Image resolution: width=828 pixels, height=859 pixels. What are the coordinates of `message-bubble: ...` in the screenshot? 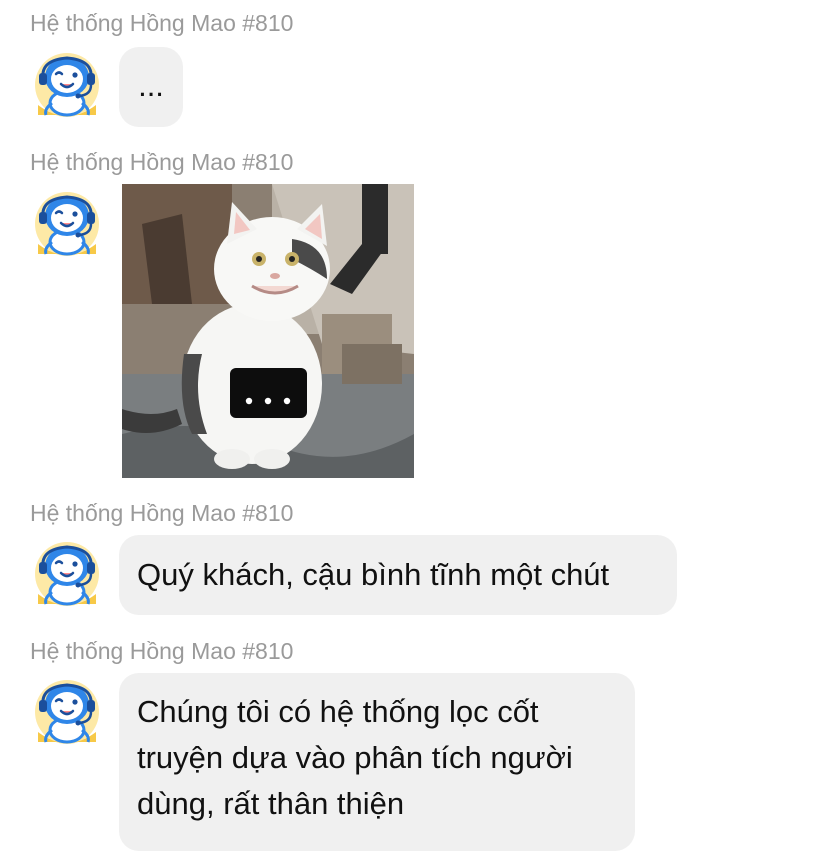 It's located at (151, 87).